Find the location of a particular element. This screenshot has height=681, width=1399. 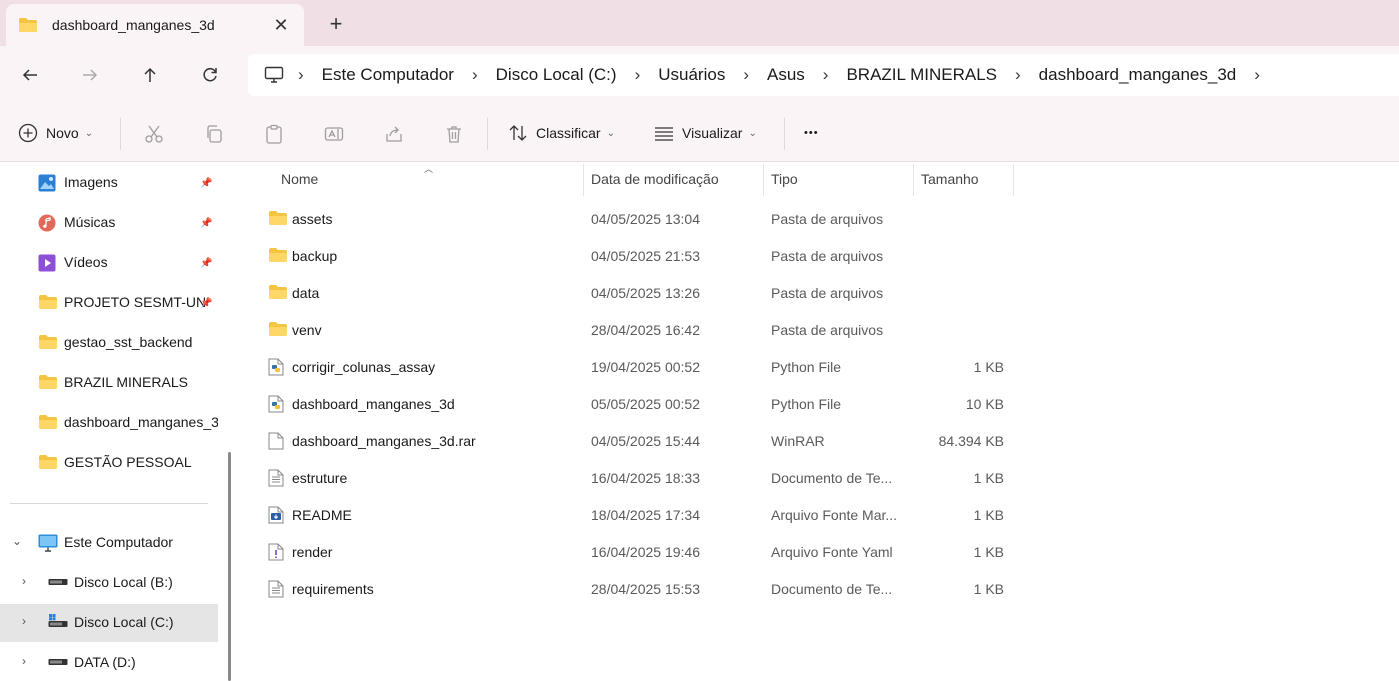

new-button: Novo ⌄ is located at coordinates (55, 133).